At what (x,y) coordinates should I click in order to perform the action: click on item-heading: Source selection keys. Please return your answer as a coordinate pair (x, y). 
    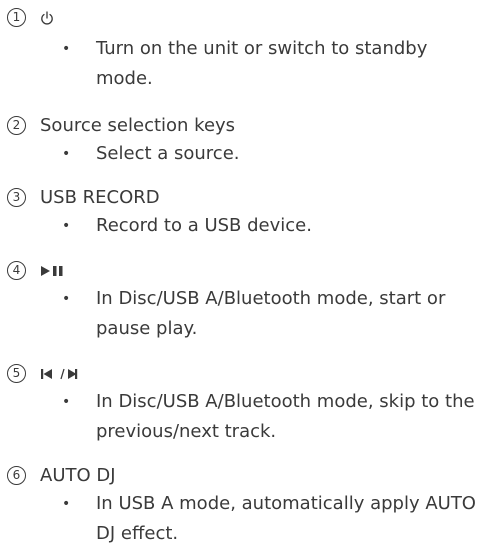
    Looking at the image, I should click on (138, 125).